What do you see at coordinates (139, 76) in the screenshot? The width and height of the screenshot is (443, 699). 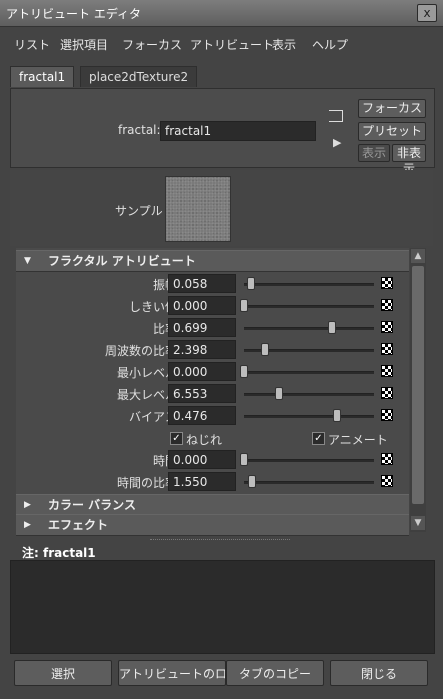 I see `tab-place2dtexture2: place2dTexture2` at bounding box center [139, 76].